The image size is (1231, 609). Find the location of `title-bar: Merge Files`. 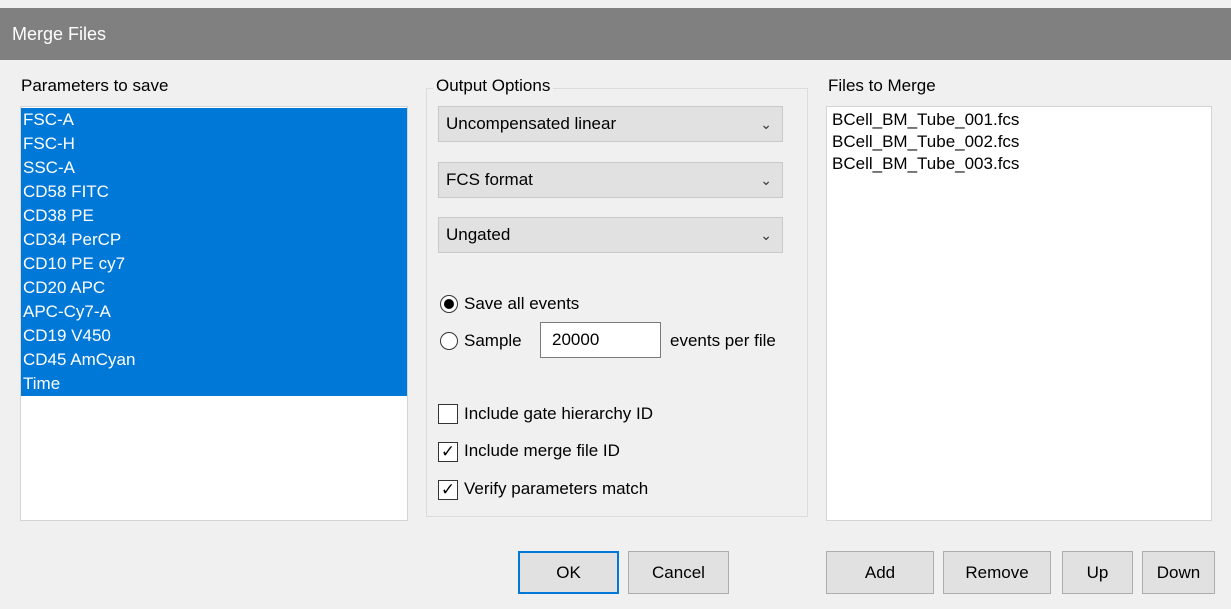

title-bar: Merge Files is located at coordinates (615, 34).